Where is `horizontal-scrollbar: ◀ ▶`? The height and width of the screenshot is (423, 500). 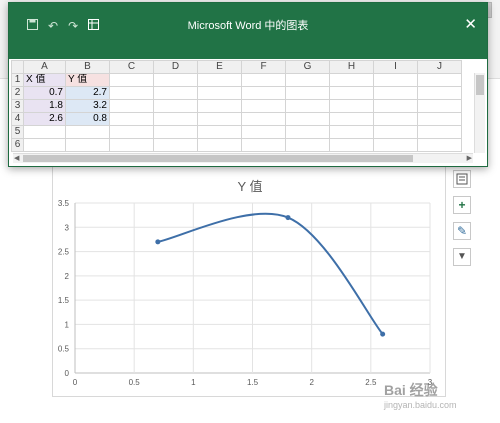
horizontal-scrollbar: ◀ ▶ is located at coordinates (243, 158).